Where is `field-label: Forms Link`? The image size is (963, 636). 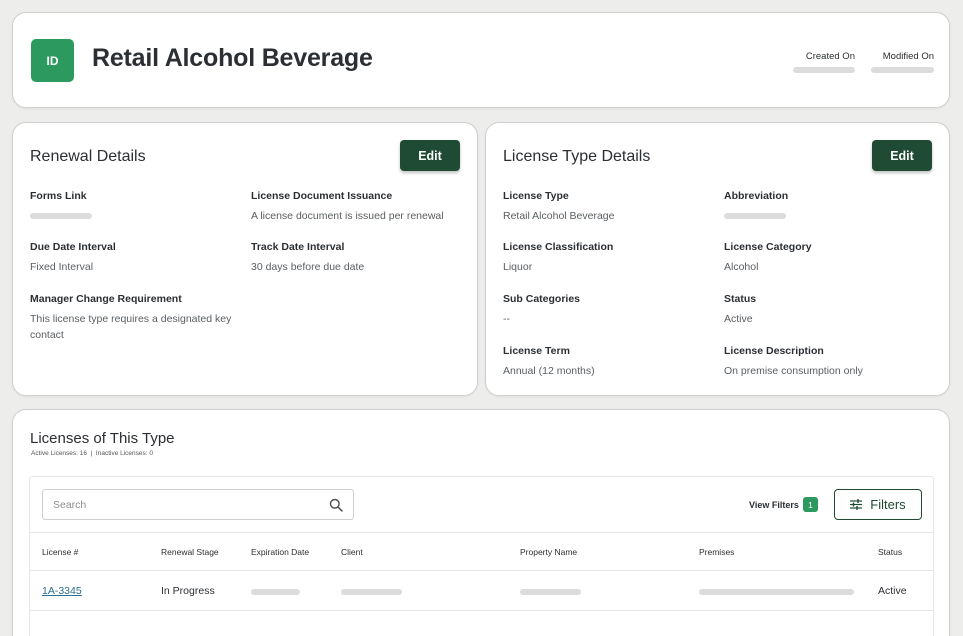
field-label: Forms Link is located at coordinates (58, 196).